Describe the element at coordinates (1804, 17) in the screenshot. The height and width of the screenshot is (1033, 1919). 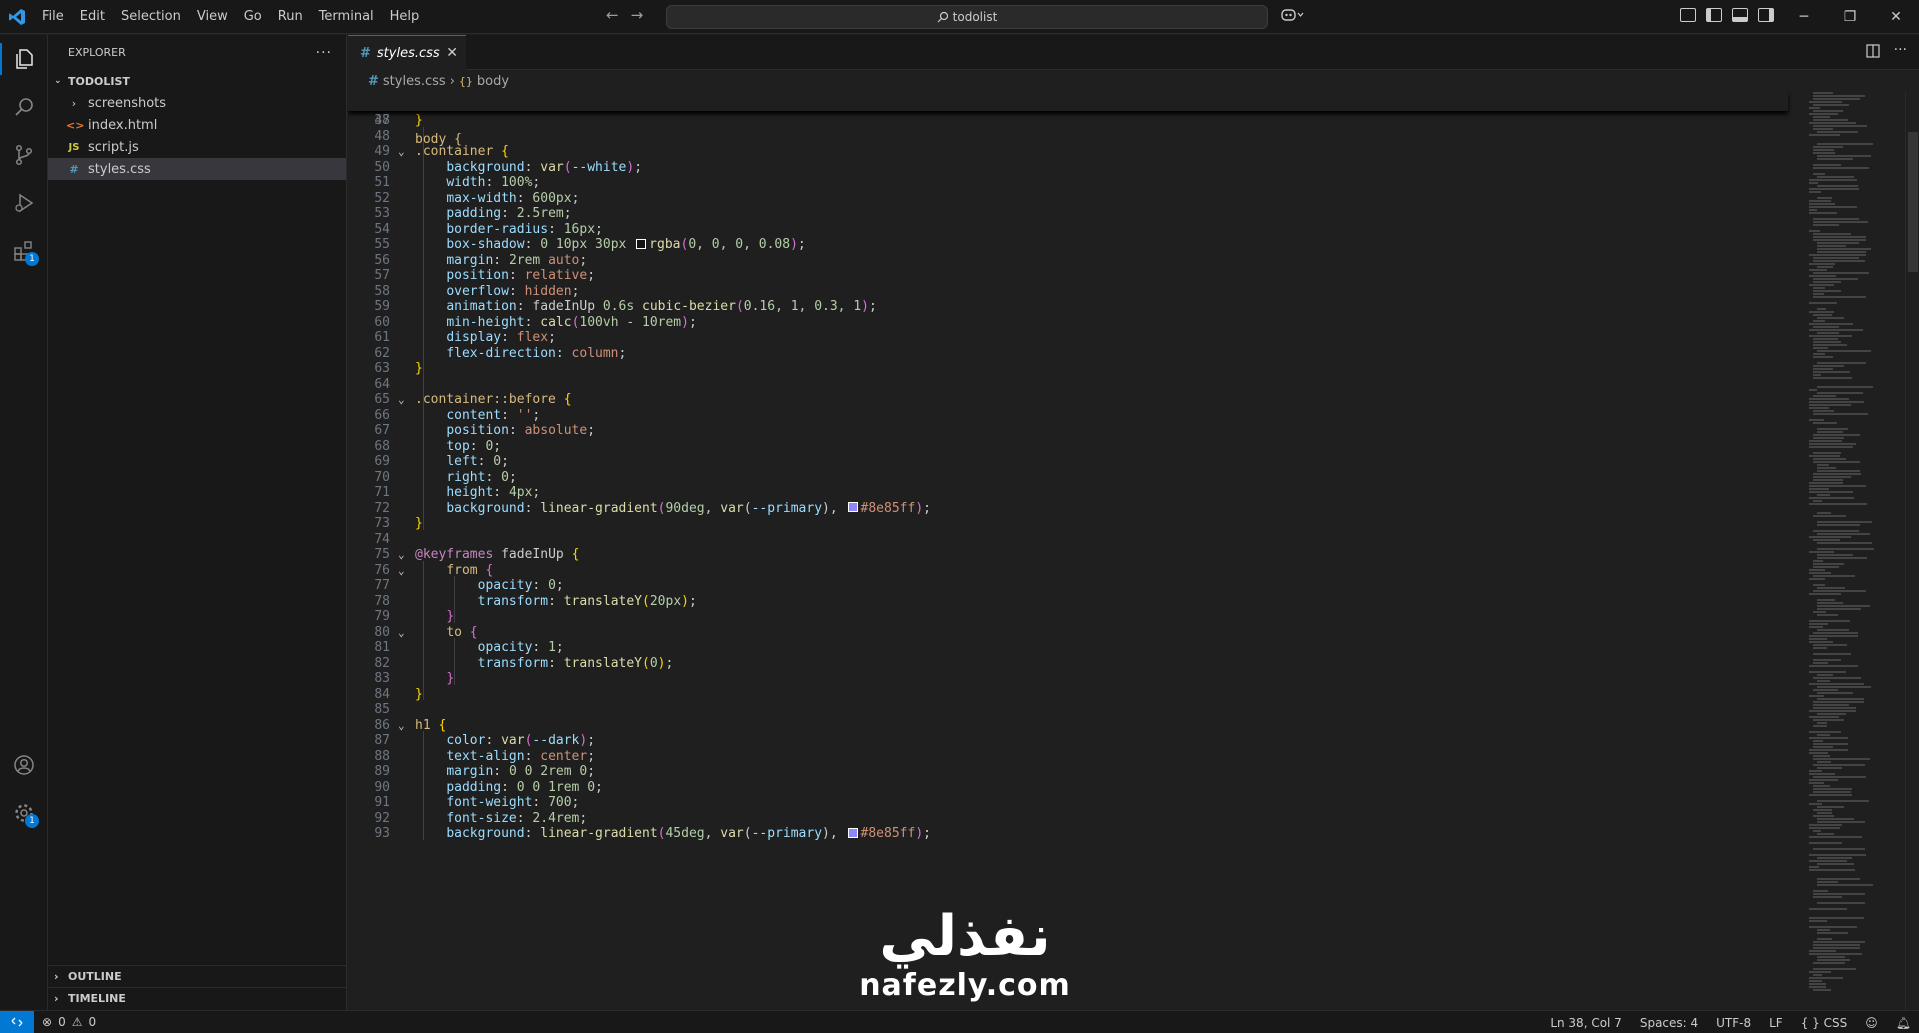
I see `minimize-icon: ─` at that location.